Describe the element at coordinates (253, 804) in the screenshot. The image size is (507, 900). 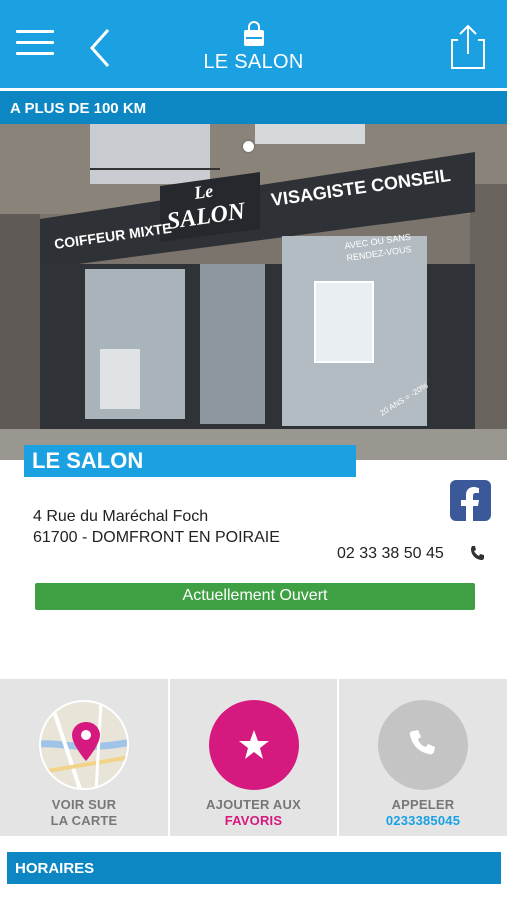
I see `favorite-label-line1: AJOUTER AUX` at that location.